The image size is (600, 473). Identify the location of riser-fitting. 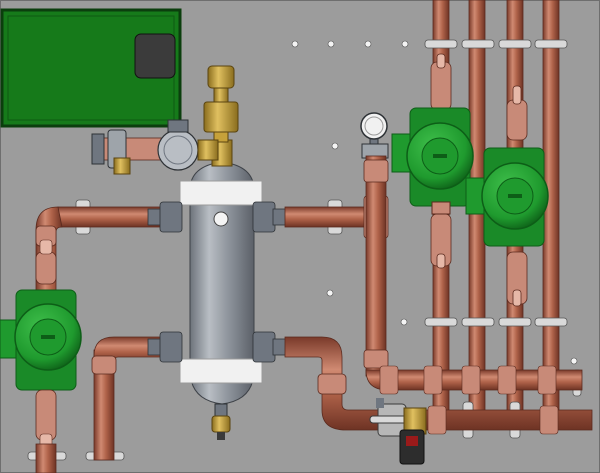
(376, 171).